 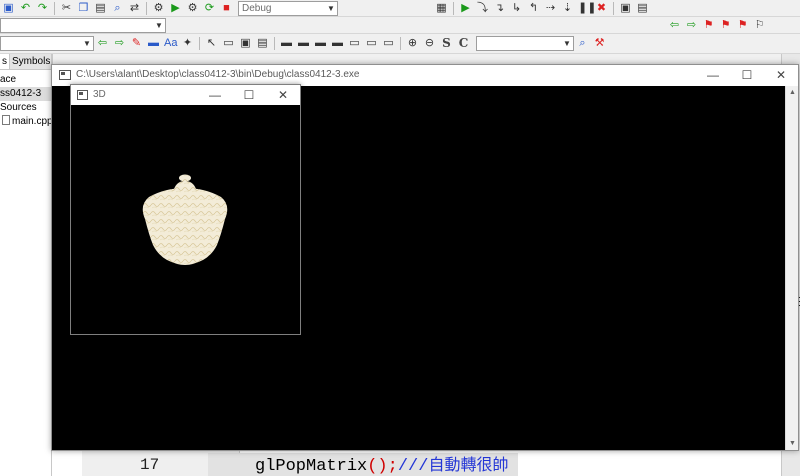 What do you see at coordinates (83, 25) in the screenshot?
I see `scope-select: ▼` at bounding box center [83, 25].